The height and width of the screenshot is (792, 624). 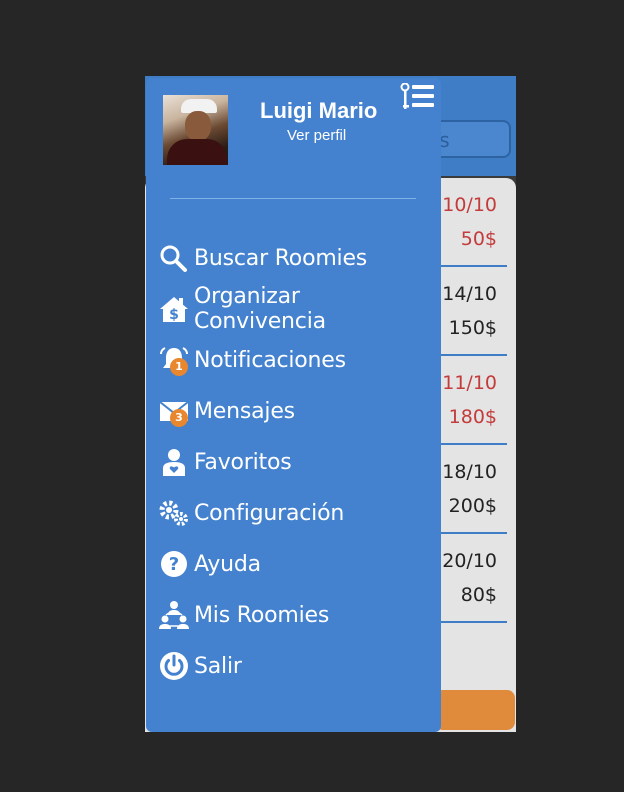 I want to click on avatar, so click(x=195, y=130).